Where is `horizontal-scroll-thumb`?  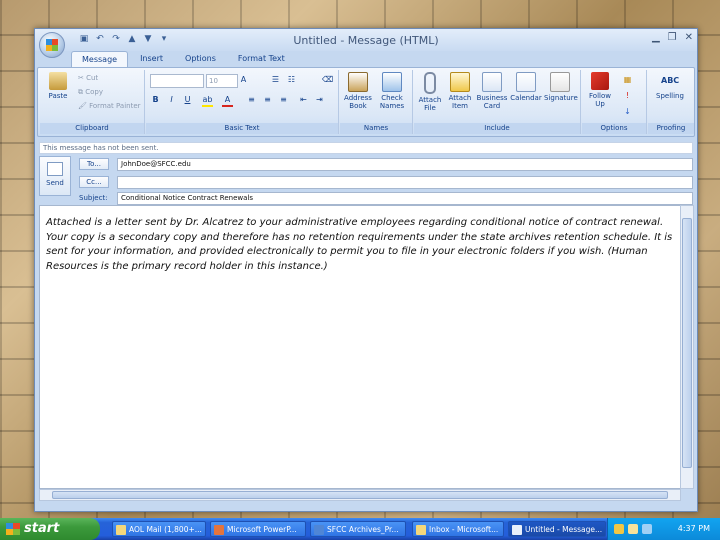 horizontal-scroll-thumb is located at coordinates (360, 495).